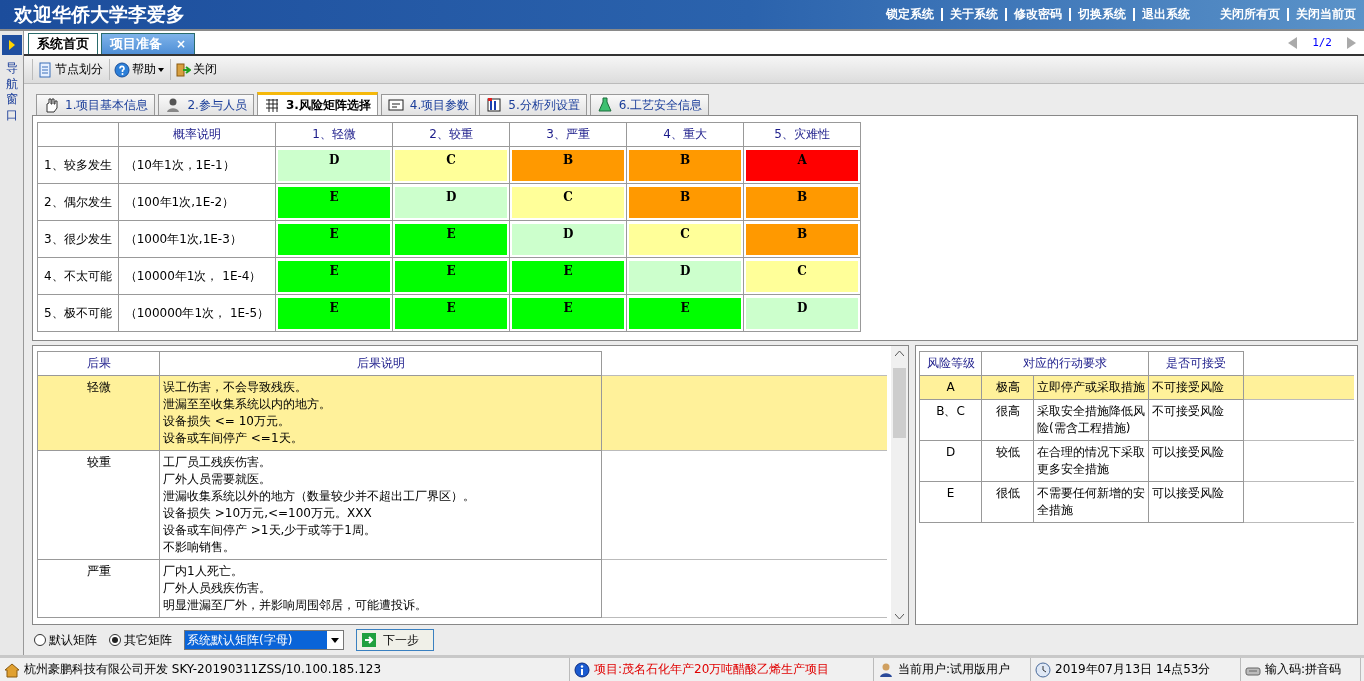 This screenshot has height=681, width=1364. I want to click on page-tab: 系统首页, so click(63, 43).